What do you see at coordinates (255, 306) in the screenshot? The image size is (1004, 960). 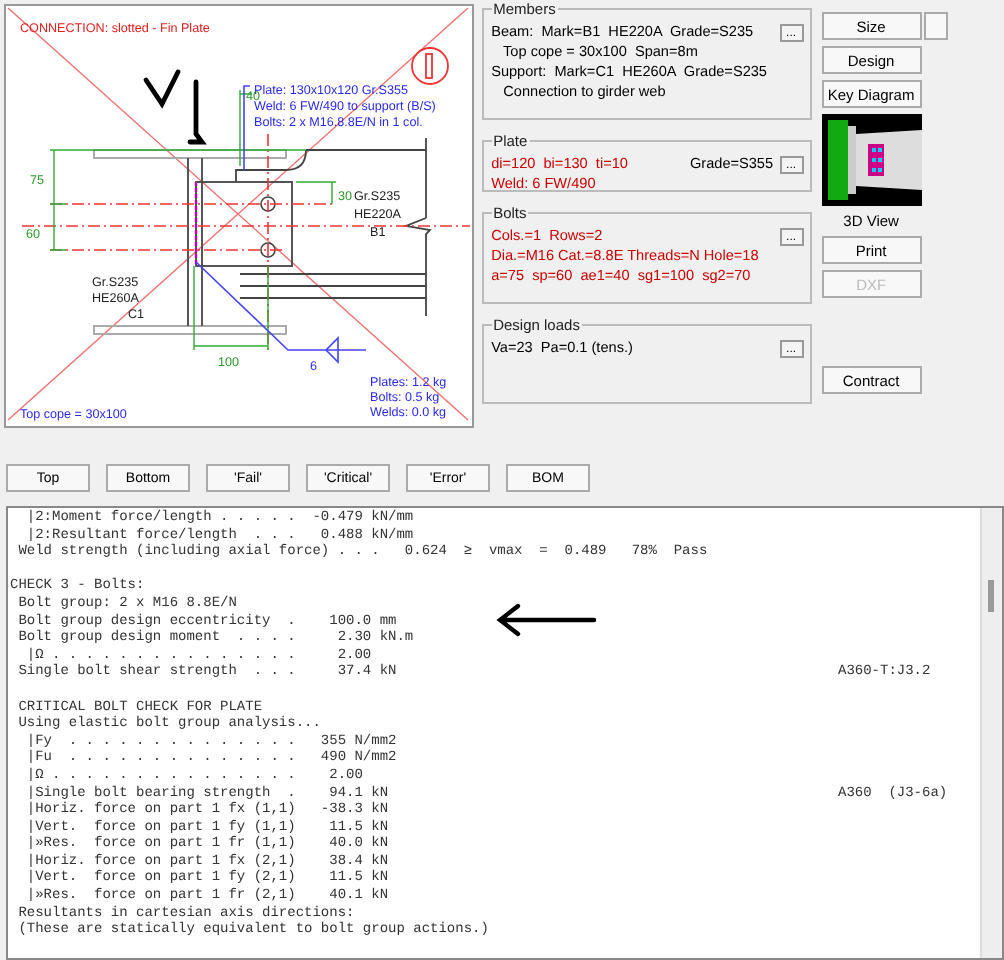 I see `leader-line` at bounding box center [255, 306].